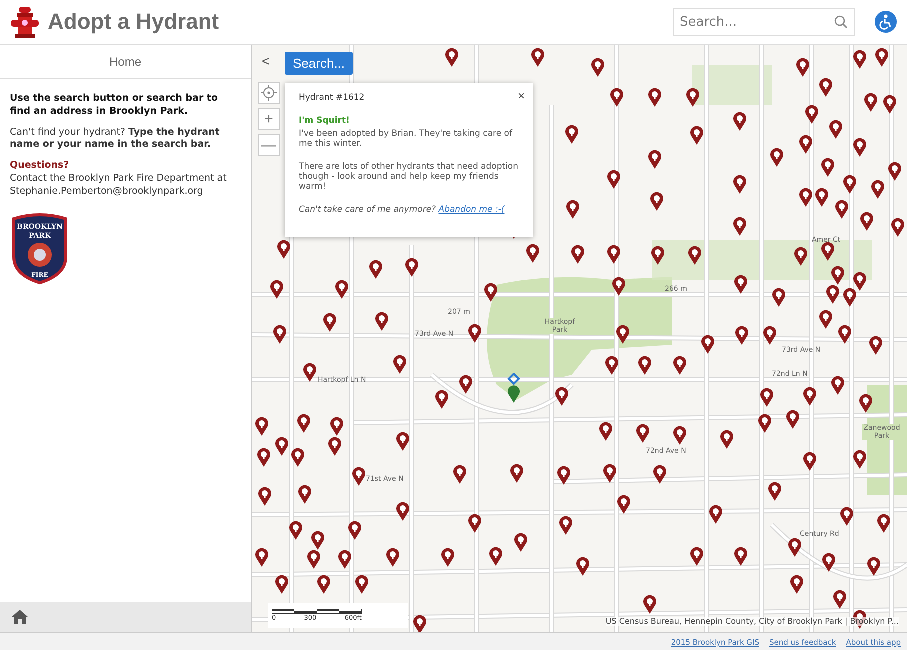  What do you see at coordinates (514, 388) in the screenshot?
I see `selected-location-icon` at bounding box center [514, 388].